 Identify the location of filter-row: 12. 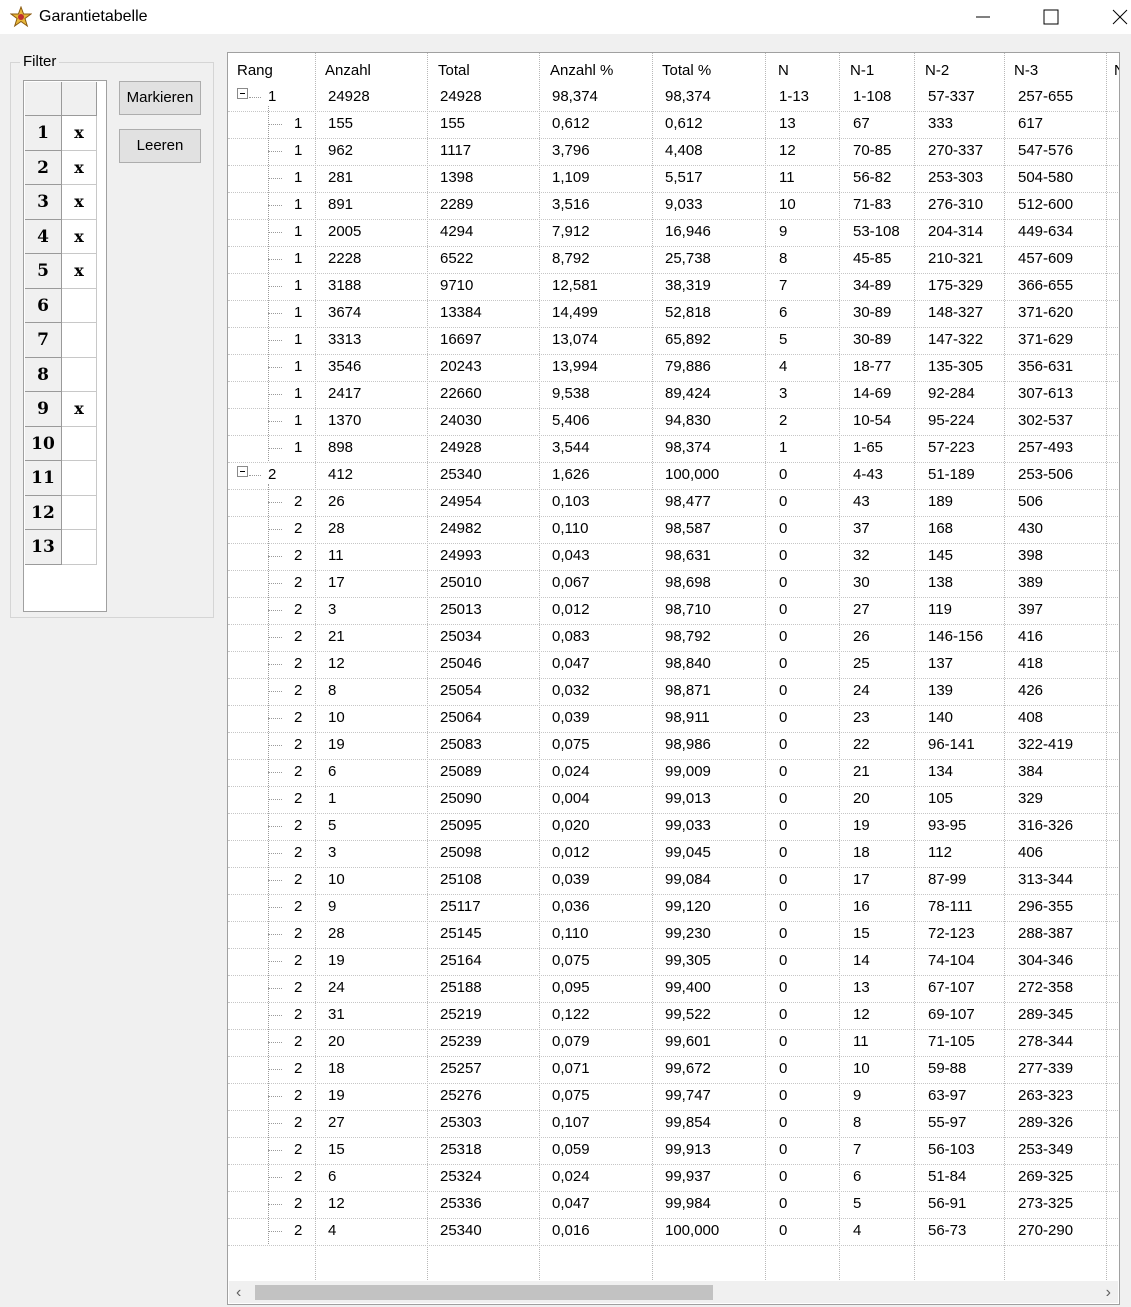
(61, 512).